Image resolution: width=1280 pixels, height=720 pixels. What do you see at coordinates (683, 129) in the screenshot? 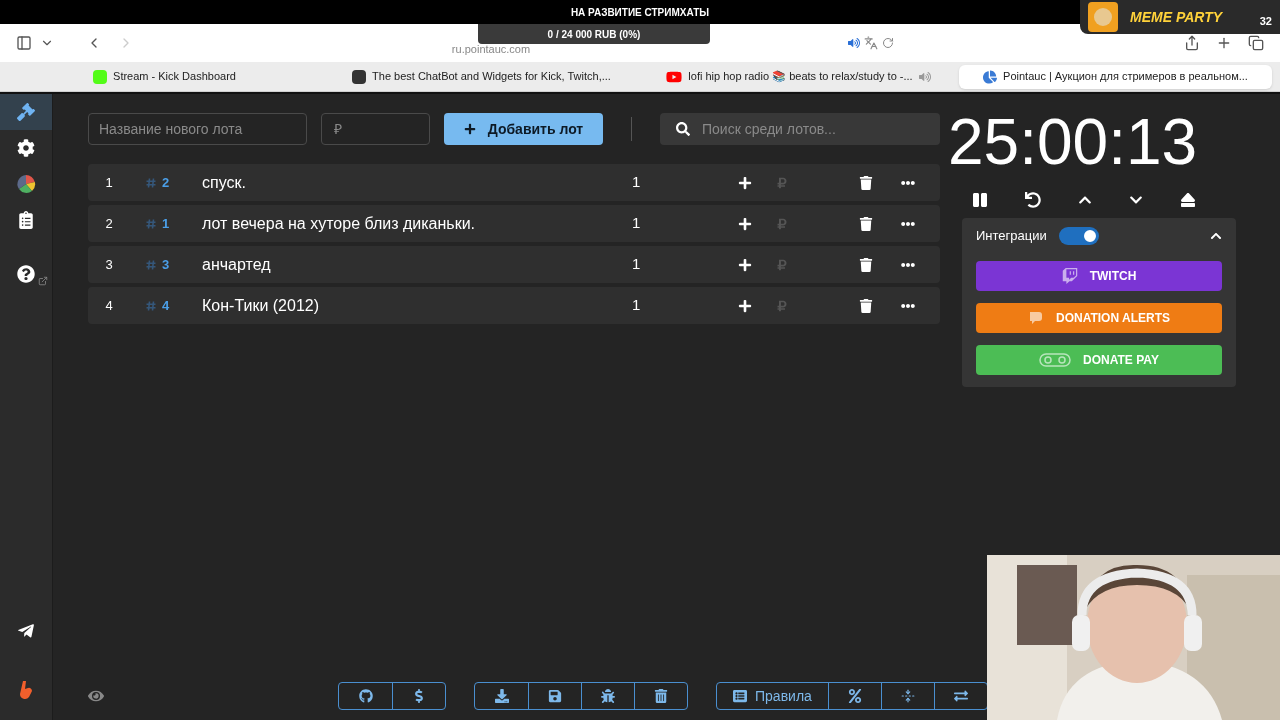
I see `search-icon` at bounding box center [683, 129].